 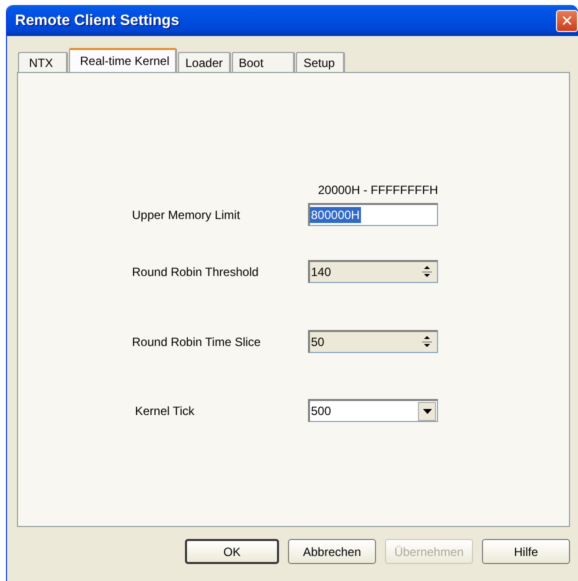 What do you see at coordinates (197, 343) in the screenshot?
I see `field-label: Round Robin Time Slice` at bounding box center [197, 343].